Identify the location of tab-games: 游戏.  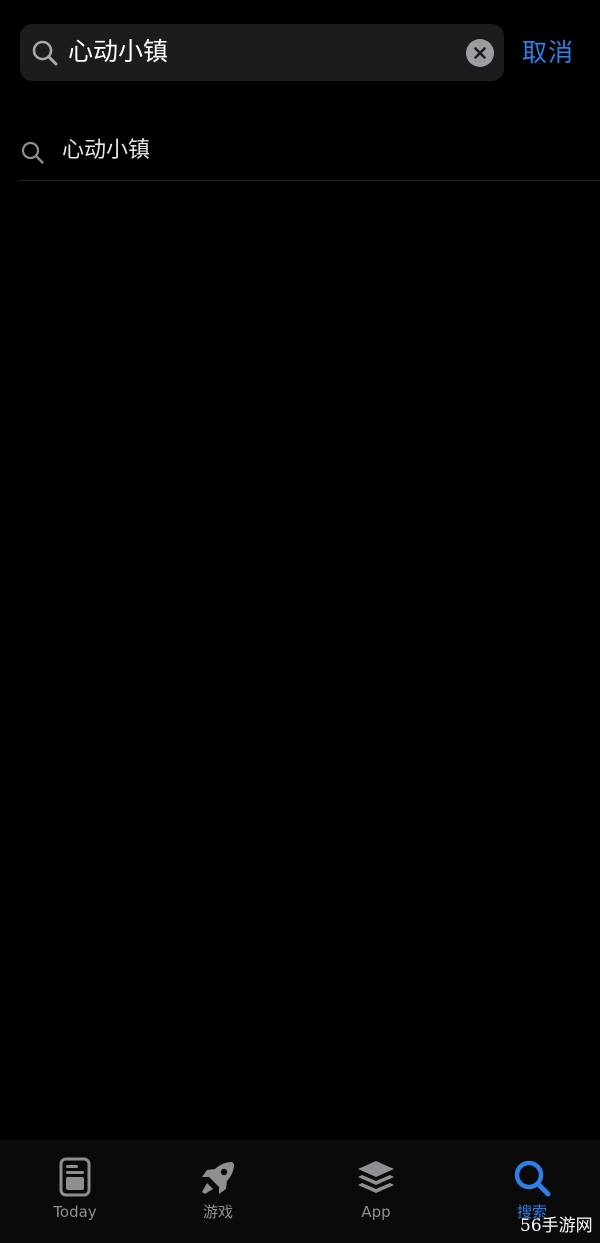
(218, 1191).